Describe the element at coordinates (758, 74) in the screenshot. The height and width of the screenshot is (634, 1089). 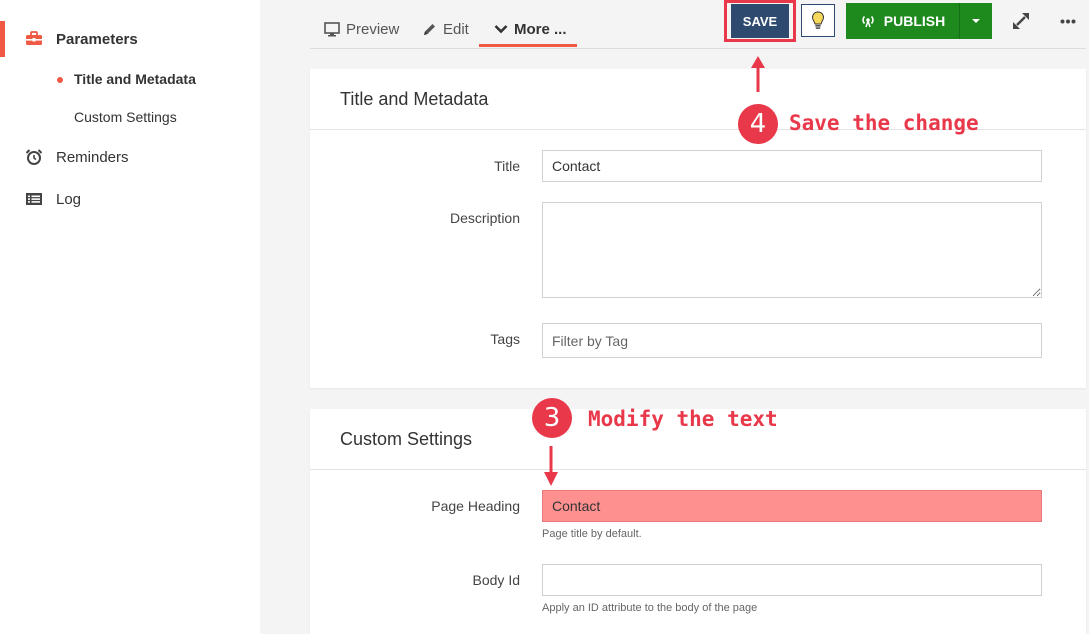
I see `step4-arrow` at that location.